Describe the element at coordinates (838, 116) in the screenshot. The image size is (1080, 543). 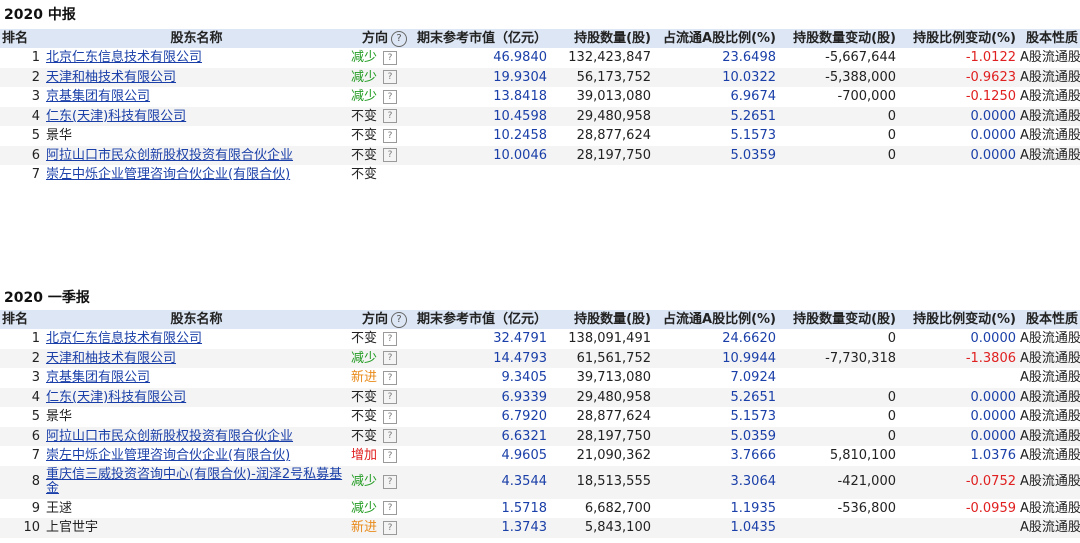
I see `change-cell: 0` at that location.